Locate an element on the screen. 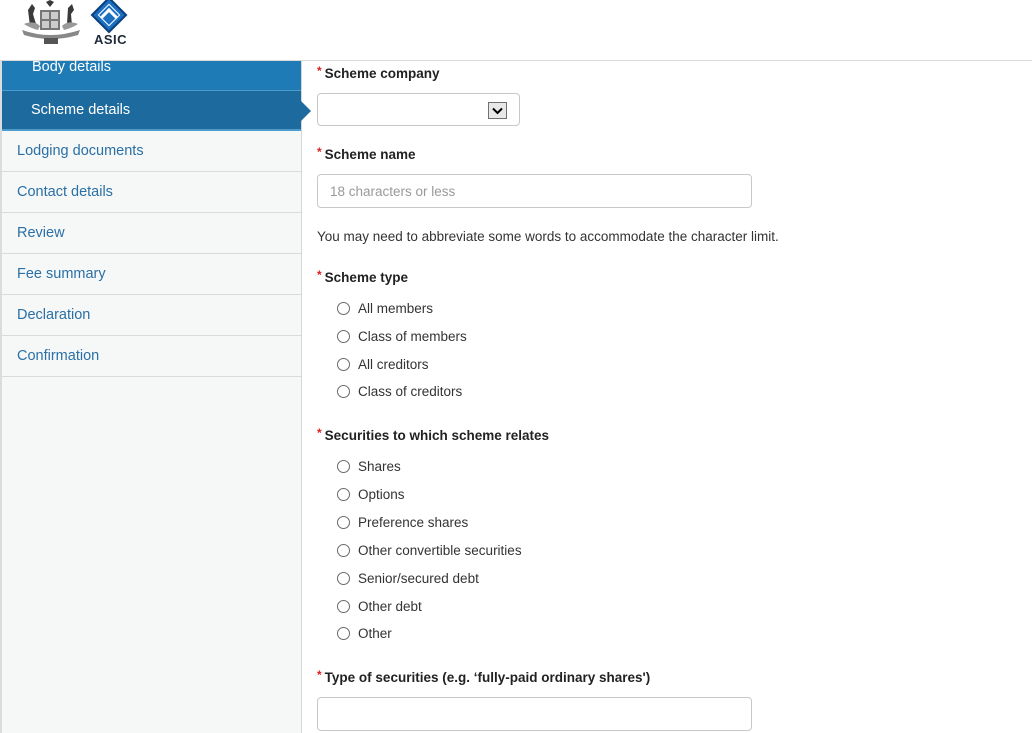  nav-item-label: Scheme details is located at coordinates (81, 110).